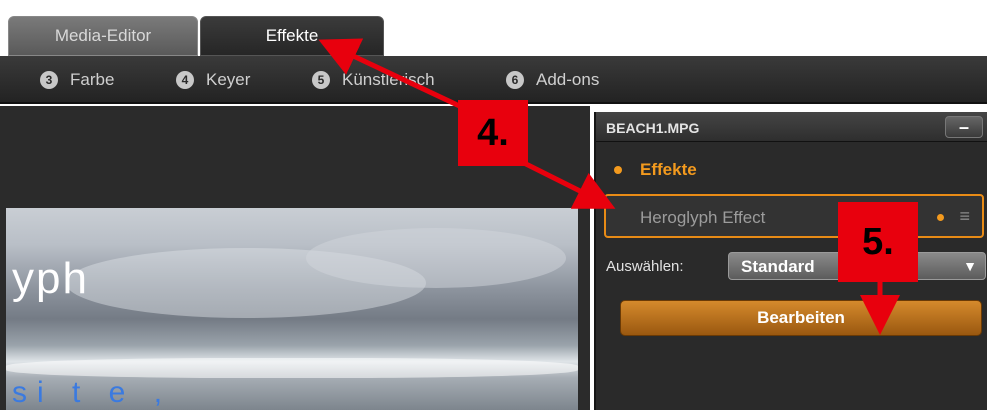 This screenshot has width=987, height=410. I want to click on bullet-icon, so click(618, 170).